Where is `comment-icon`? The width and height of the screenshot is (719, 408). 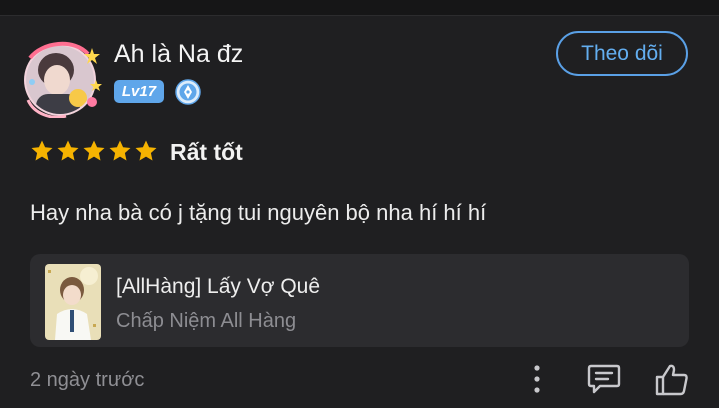
comment-icon is located at coordinates (604, 379).